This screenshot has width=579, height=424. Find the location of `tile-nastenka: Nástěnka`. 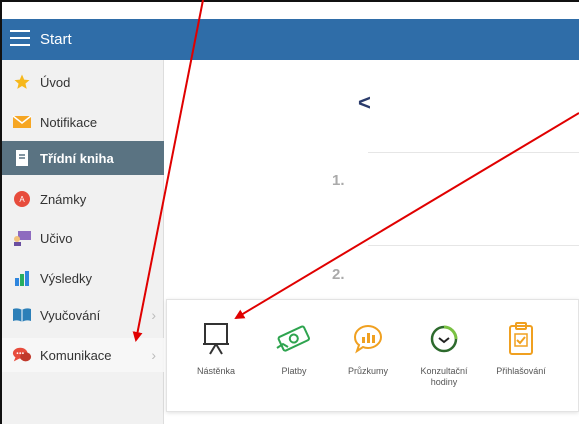

tile-nastenka: Nástěnka is located at coordinates (216, 347).